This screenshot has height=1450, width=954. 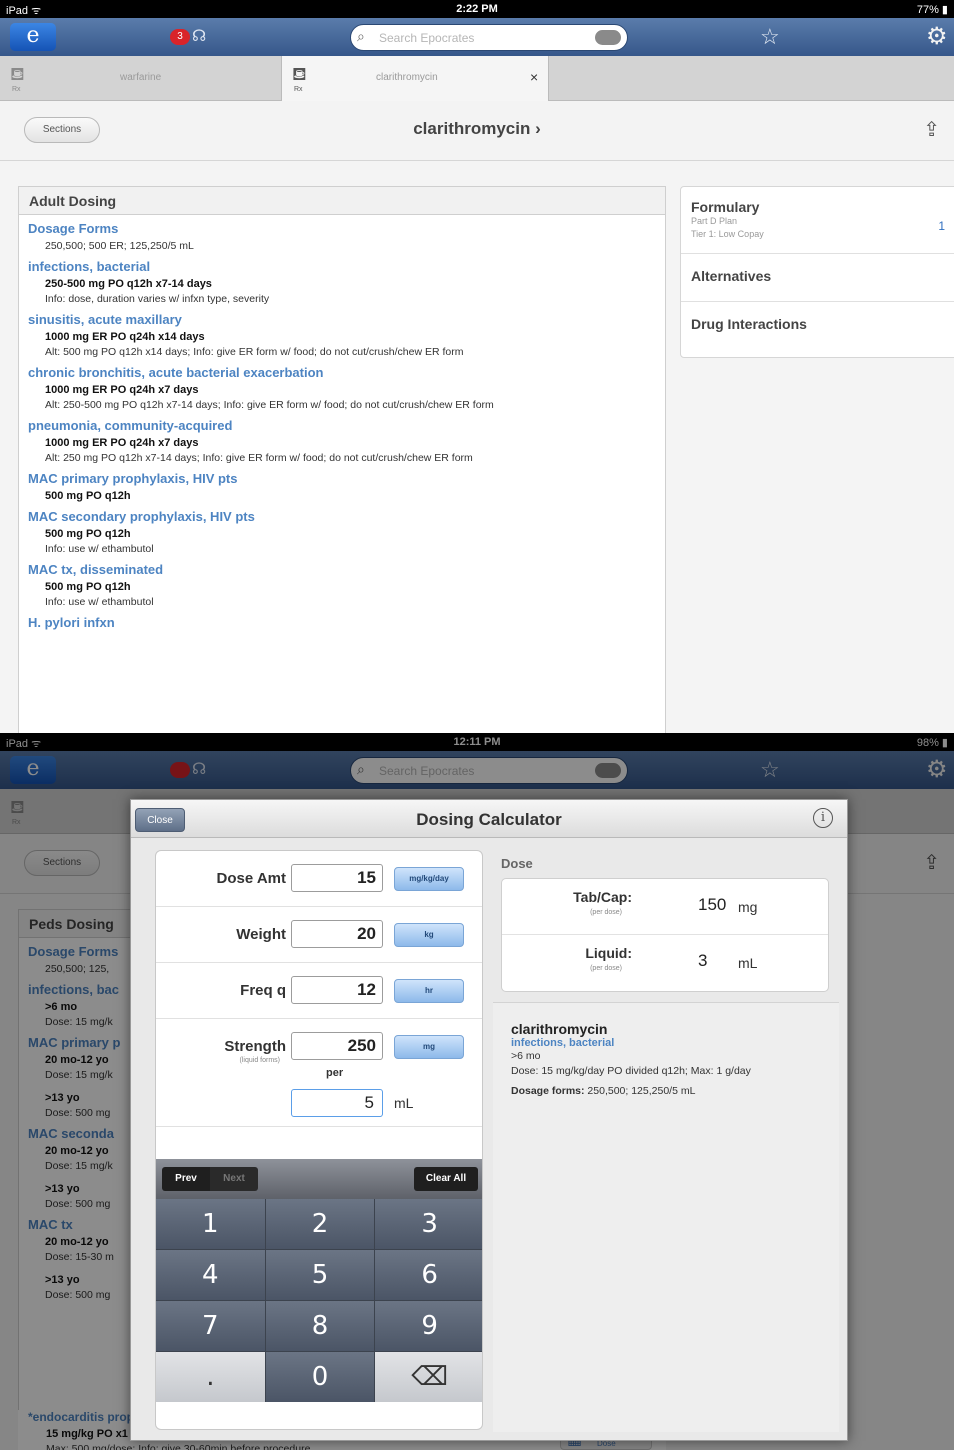 What do you see at coordinates (342, 319) in the screenshot?
I see `indication-heading: sinusitis, acute maxillary` at bounding box center [342, 319].